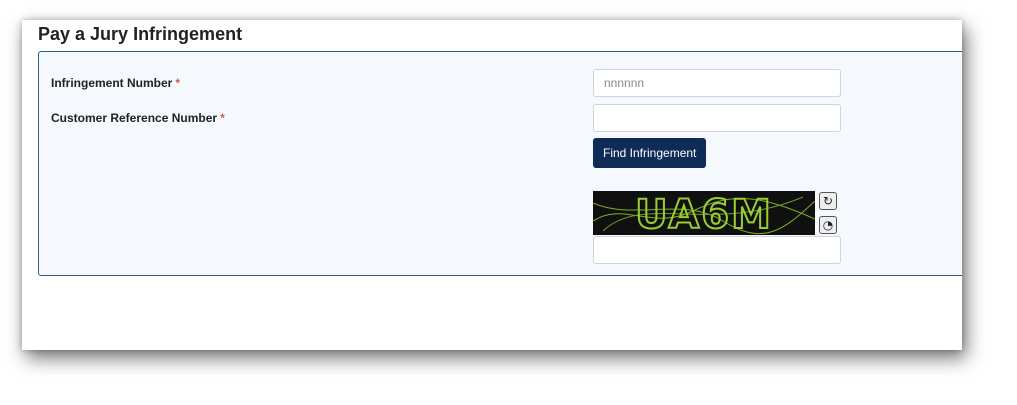  I want to click on captcha-graphic: UA6M, so click(704, 213).